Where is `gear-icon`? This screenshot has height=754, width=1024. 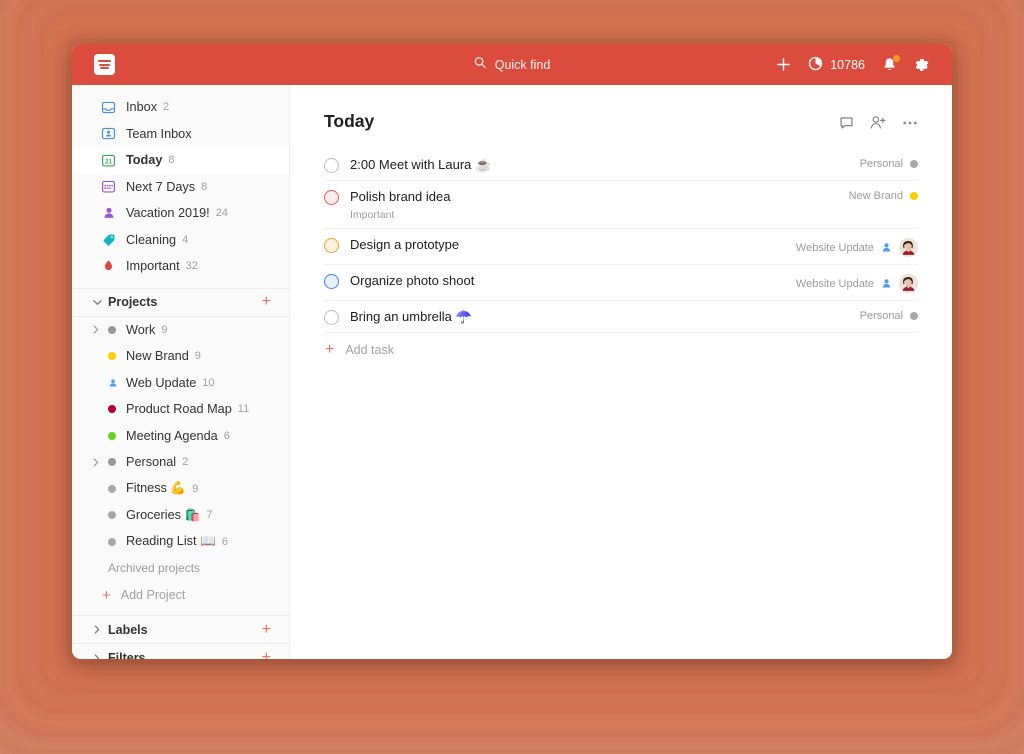 gear-icon is located at coordinates (922, 65).